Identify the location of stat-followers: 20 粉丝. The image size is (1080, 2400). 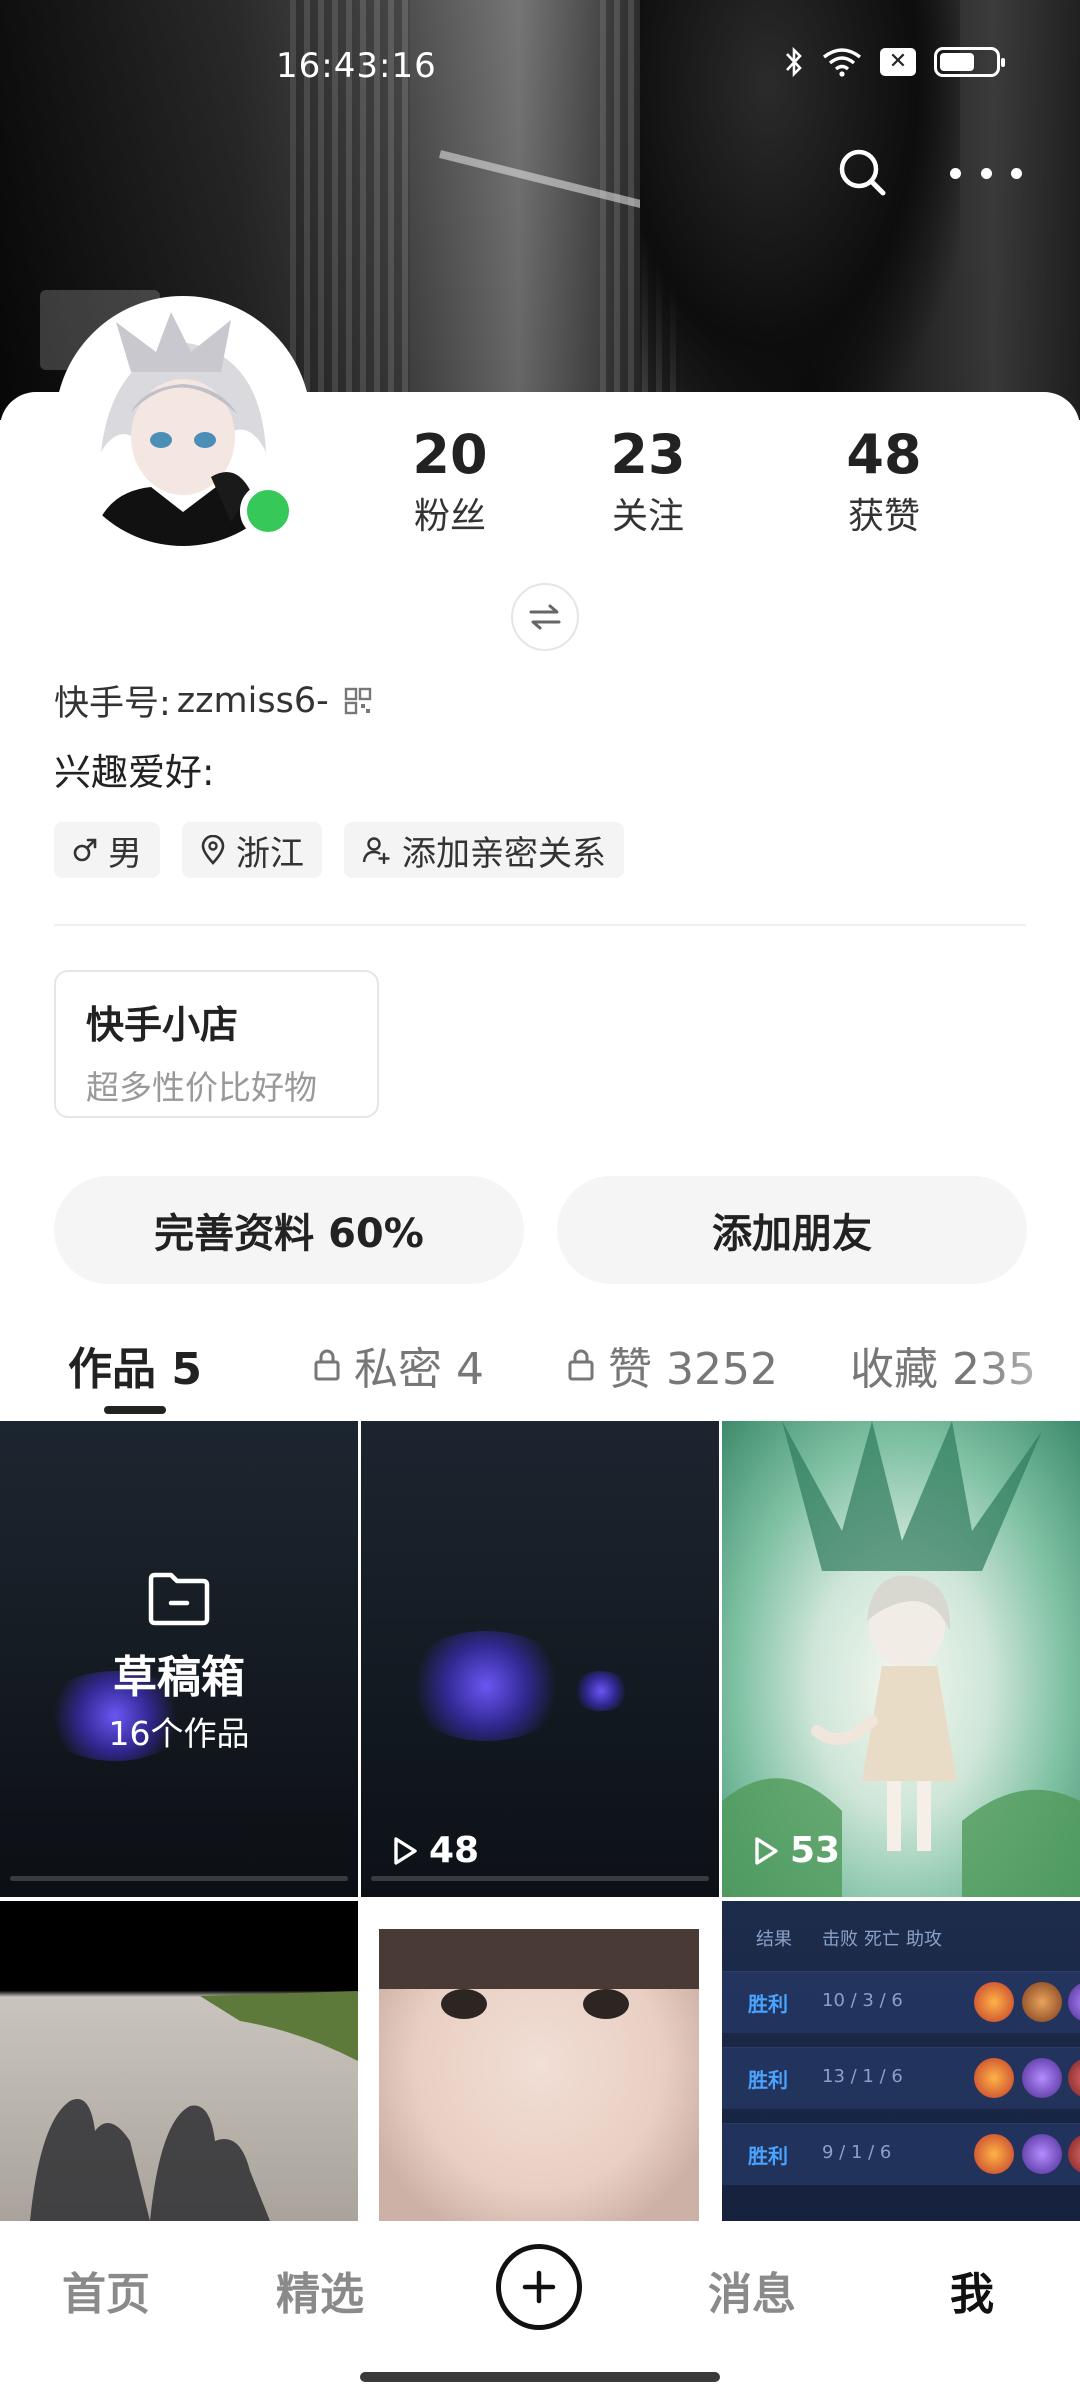
(450, 482).